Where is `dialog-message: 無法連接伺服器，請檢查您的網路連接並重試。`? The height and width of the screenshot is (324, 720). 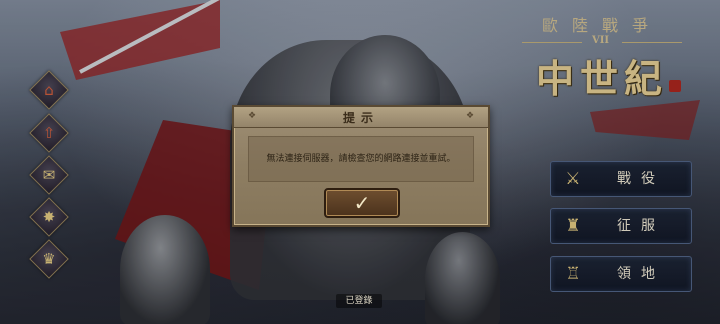 dialog-message: 無法連接伺服器，請檢查您的網路連接並重試。 is located at coordinates (361, 159).